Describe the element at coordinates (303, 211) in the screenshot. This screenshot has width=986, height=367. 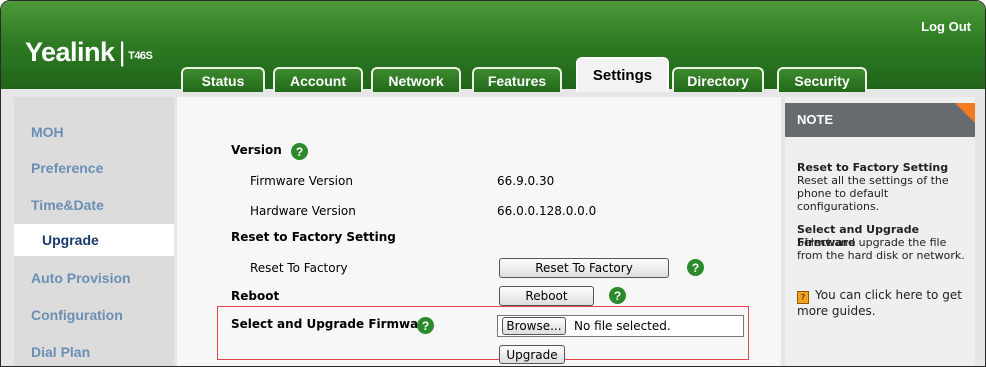
I see `hardware-version-label: Hardware Version` at that location.